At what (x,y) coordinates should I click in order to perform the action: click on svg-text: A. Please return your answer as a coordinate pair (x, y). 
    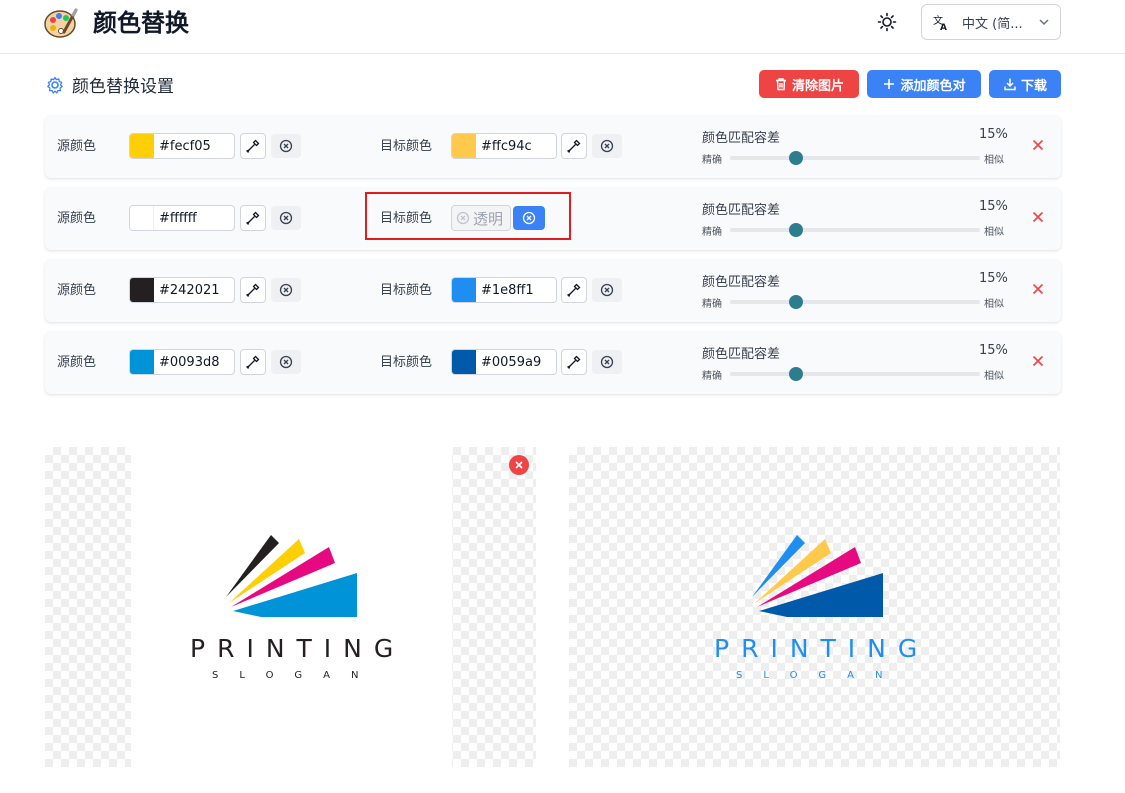
    Looking at the image, I should click on (943, 27).